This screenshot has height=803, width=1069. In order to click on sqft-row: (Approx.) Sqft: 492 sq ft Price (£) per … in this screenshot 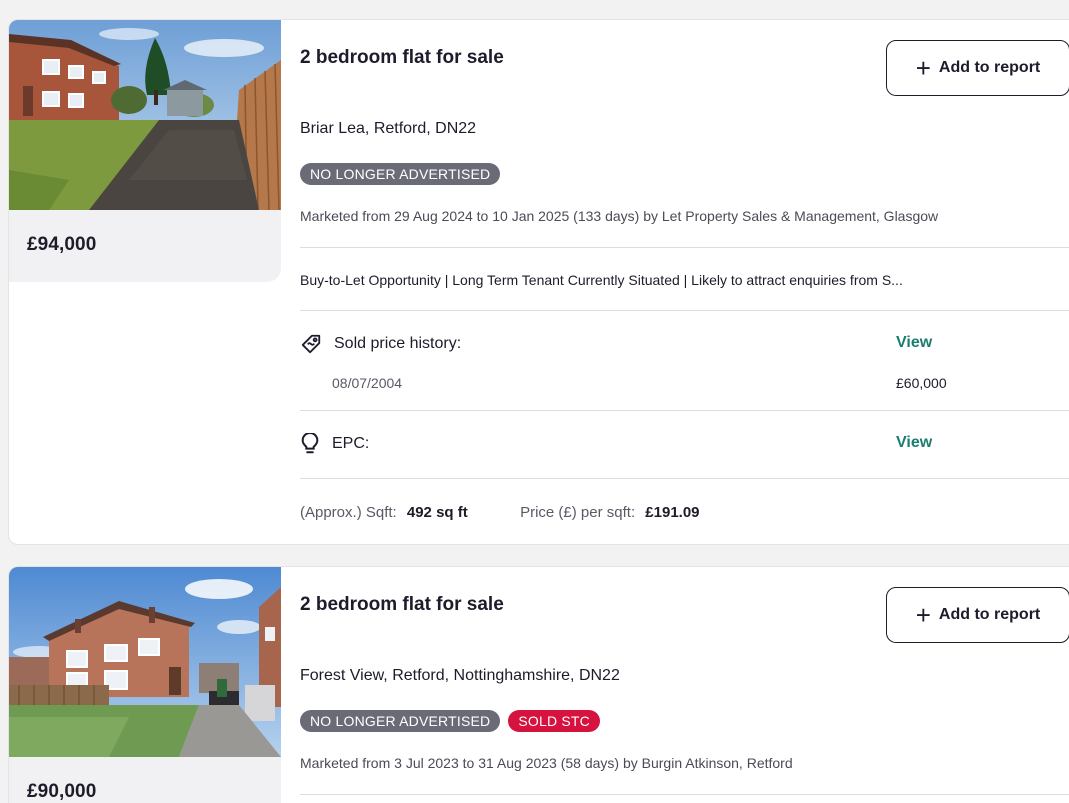, I will do `click(500, 512)`.